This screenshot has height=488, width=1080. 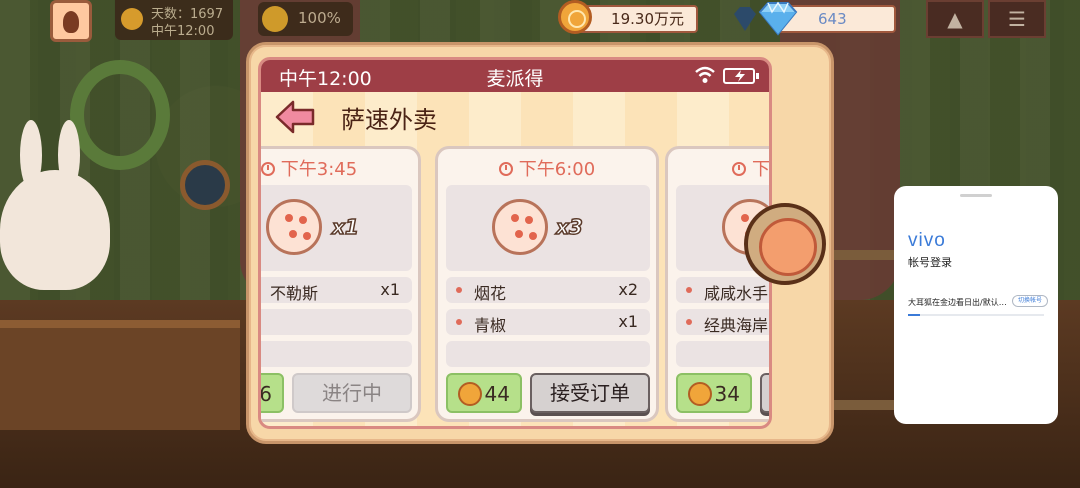 I want to click on order-card: 下午6:00 x3 烟花 x2 青椒 x1 44 接受订单, so click(x=547, y=284).